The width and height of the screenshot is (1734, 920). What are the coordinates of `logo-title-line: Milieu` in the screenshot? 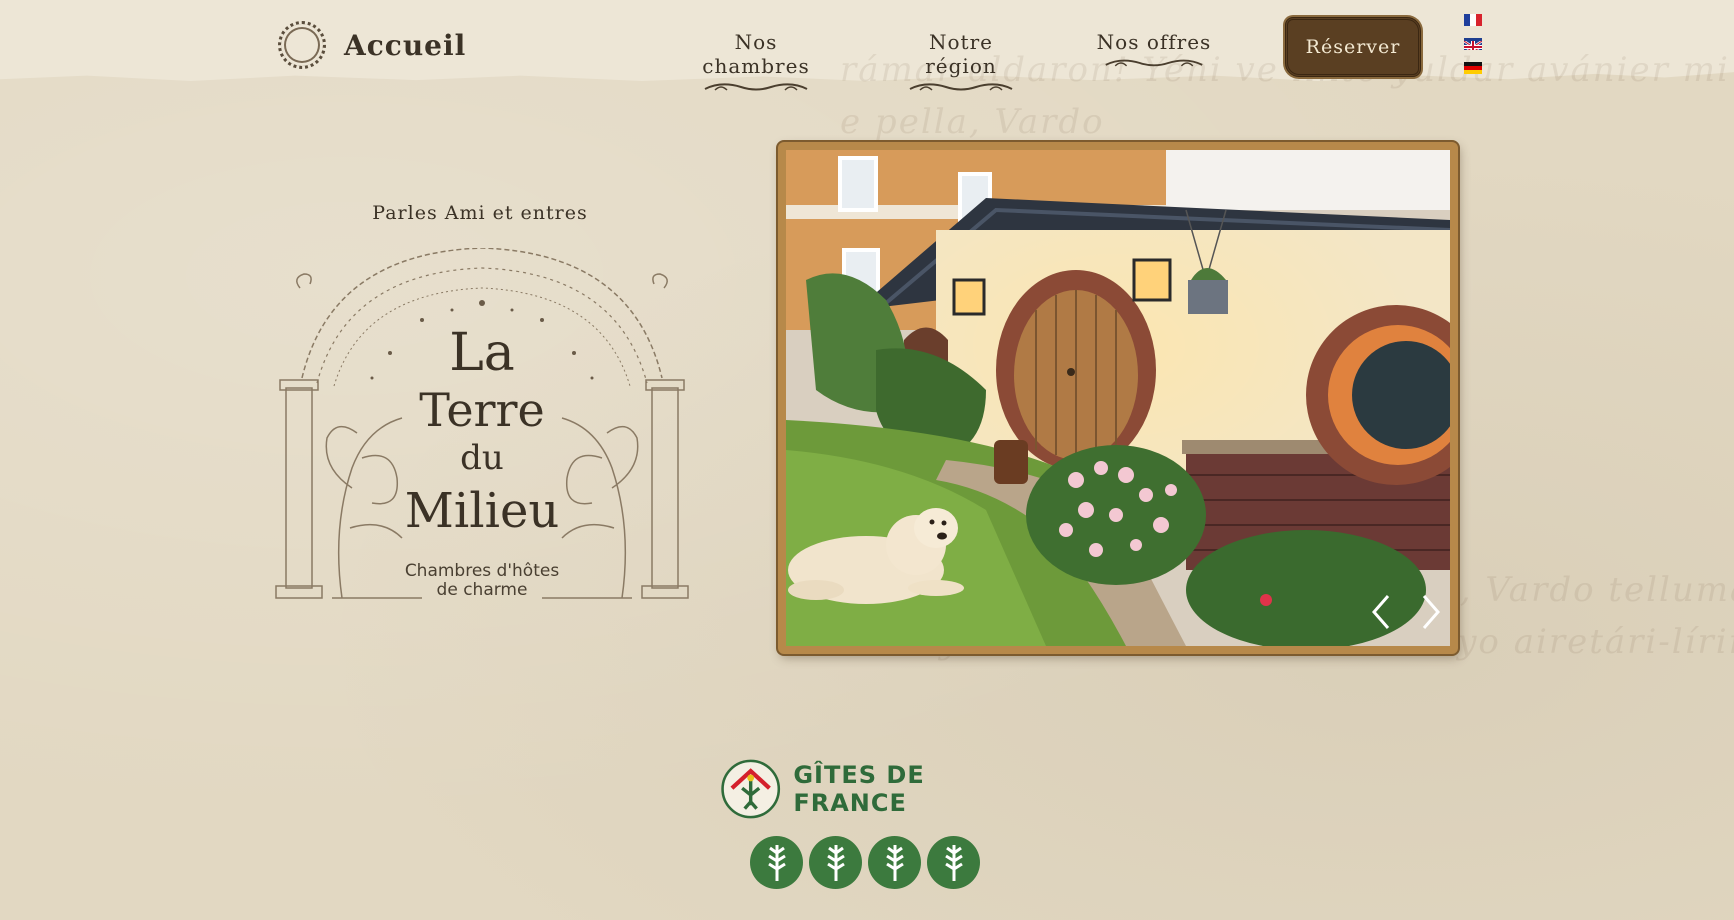 It's located at (482, 511).